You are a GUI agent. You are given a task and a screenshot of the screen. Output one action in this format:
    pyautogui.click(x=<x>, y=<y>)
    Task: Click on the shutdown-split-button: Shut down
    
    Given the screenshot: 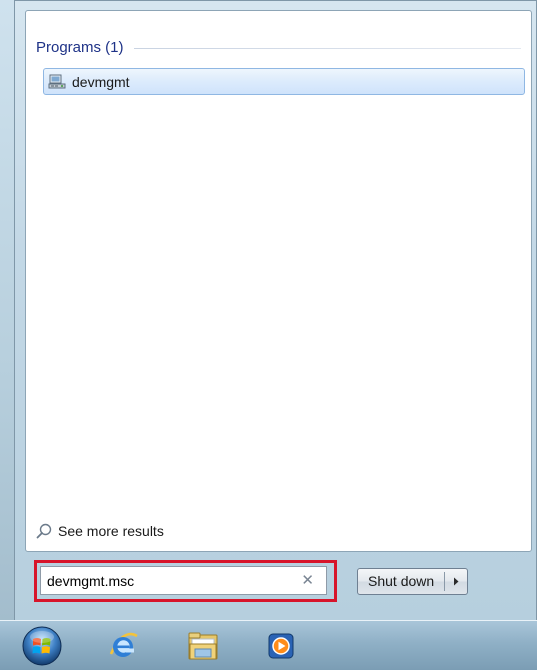 What is the action you would take?
    pyautogui.click(x=413, y=581)
    